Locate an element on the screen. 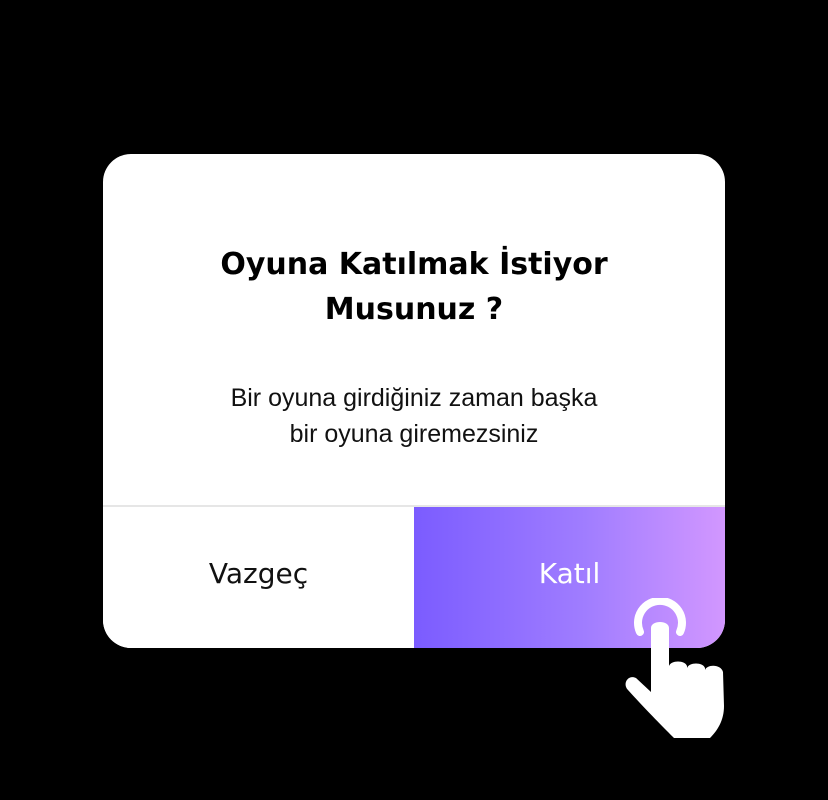 Image resolution: width=828 pixels, height=800 pixels. cancel-button-label: Vazgeç is located at coordinates (258, 573).